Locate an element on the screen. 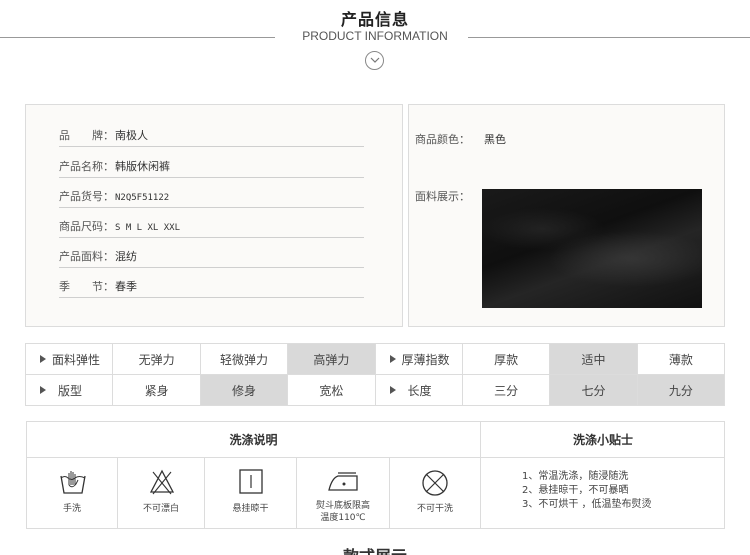 The height and width of the screenshot is (555, 750). info-value: 南极人 is located at coordinates (131, 135).